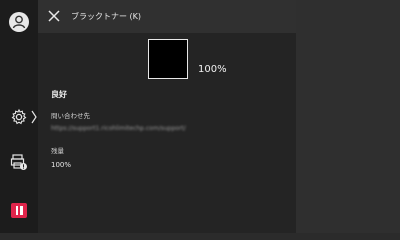  I want to click on toner-level-percent: 100%, so click(212, 69).